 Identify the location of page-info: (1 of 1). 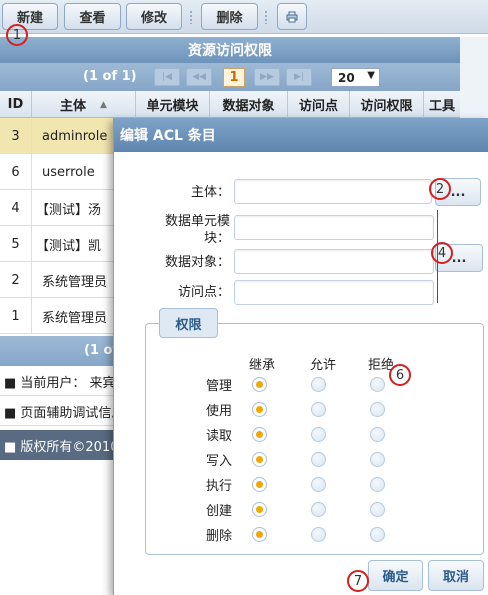
(110, 76).